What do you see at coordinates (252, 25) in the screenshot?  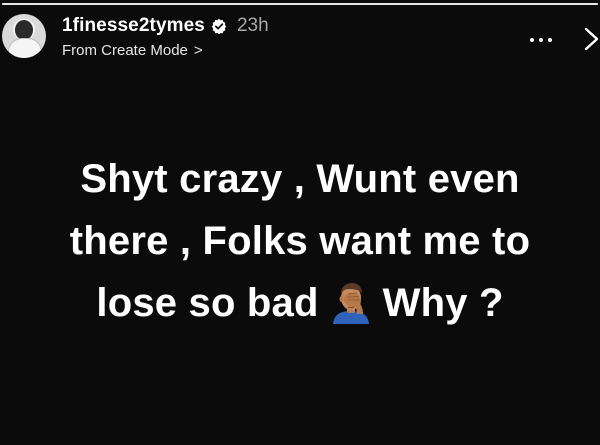 I see `timestamp: 23h` at bounding box center [252, 25].